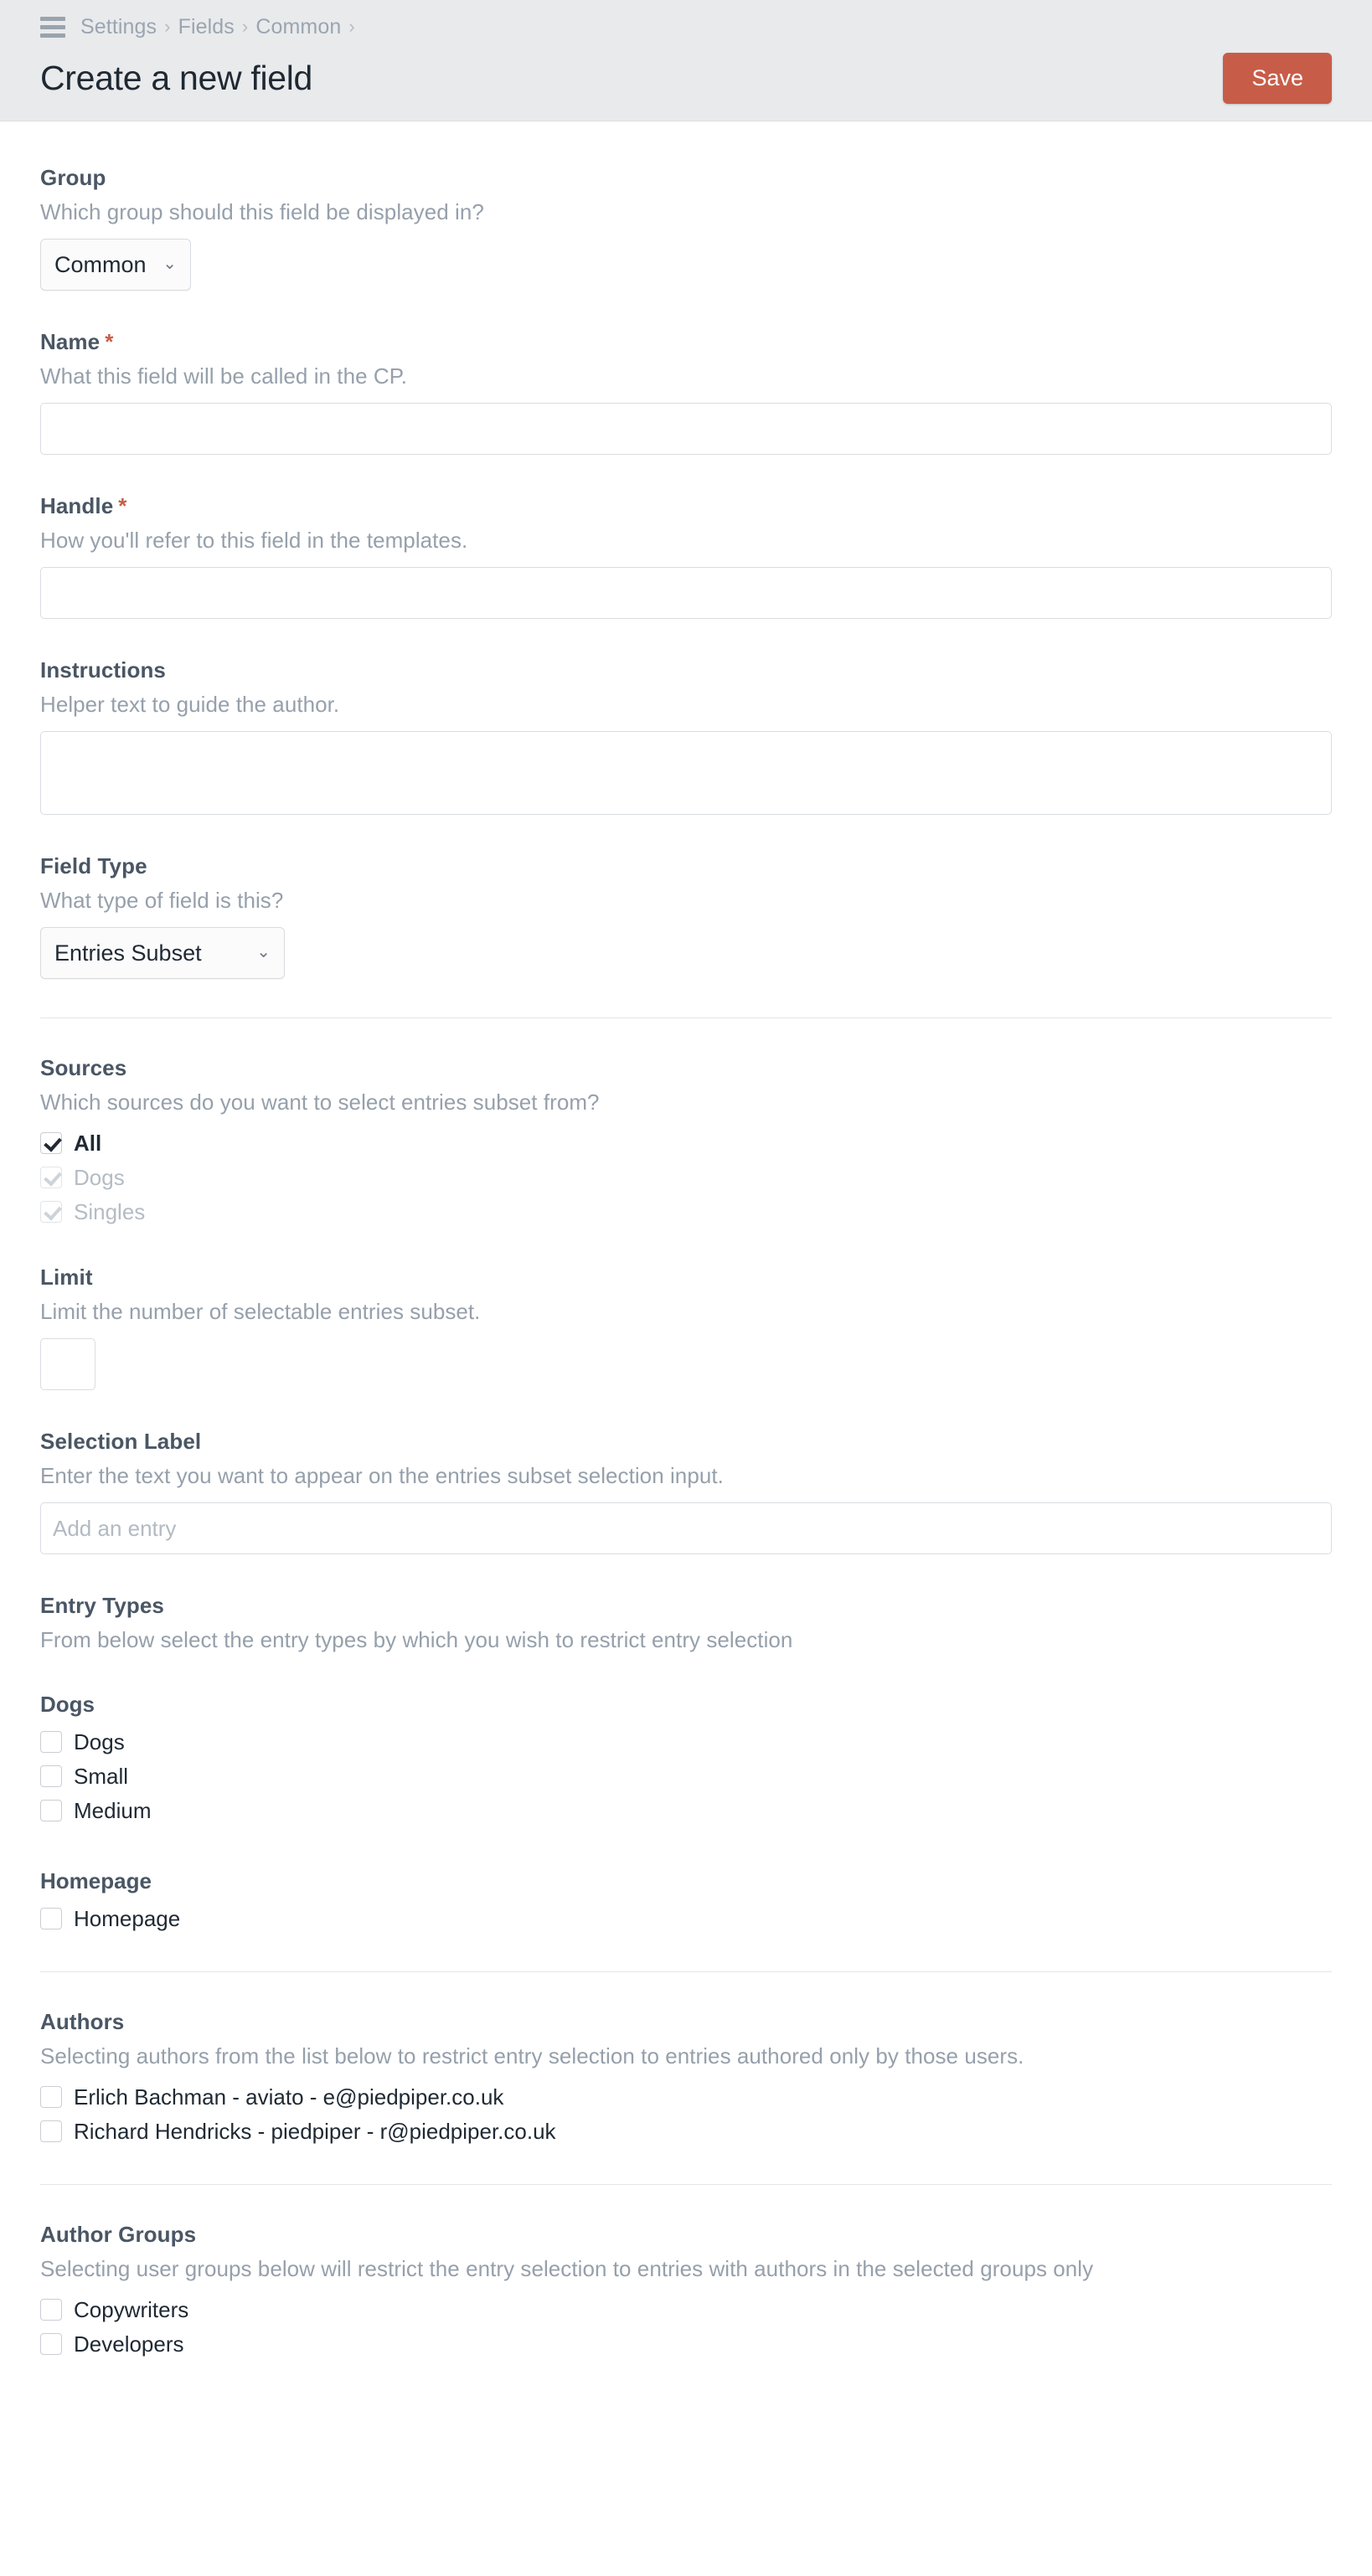  What do you see at coordinates (686, 2309) in the screenshot?
I see `author-group-option-copywriters: Copywriters` at bounding box center [686, 2309].